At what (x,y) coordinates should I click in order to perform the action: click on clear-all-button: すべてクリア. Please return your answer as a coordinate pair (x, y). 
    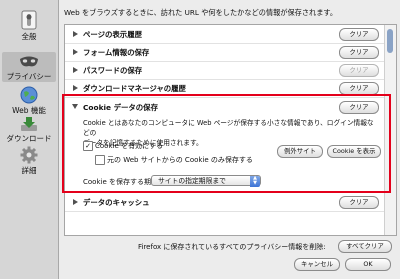
    Looking at the image, I should click on (365, 246).